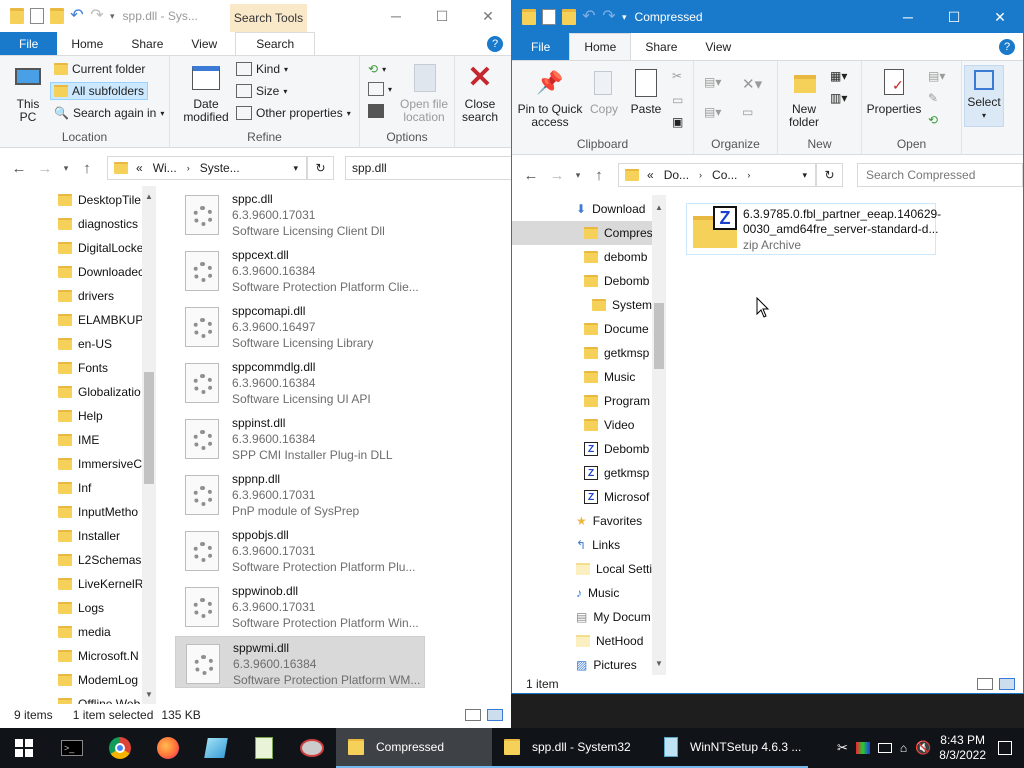  I want to click on up-button: ↑, so click(87, 168).